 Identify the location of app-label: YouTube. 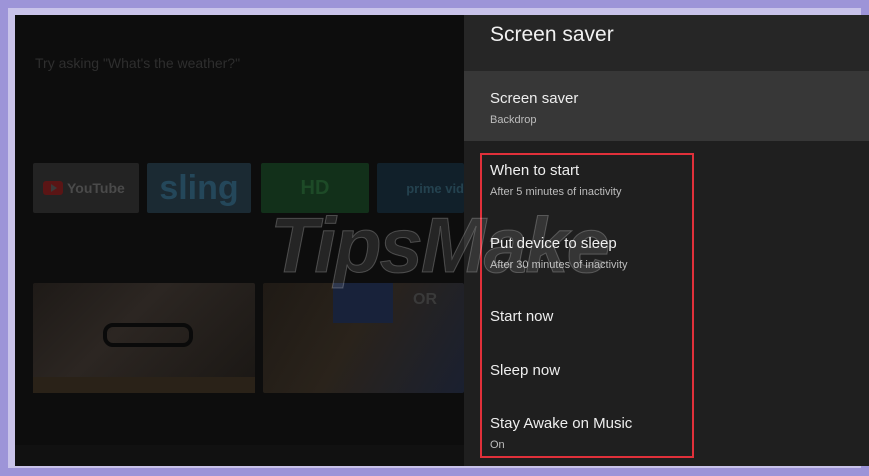
(96, 188).